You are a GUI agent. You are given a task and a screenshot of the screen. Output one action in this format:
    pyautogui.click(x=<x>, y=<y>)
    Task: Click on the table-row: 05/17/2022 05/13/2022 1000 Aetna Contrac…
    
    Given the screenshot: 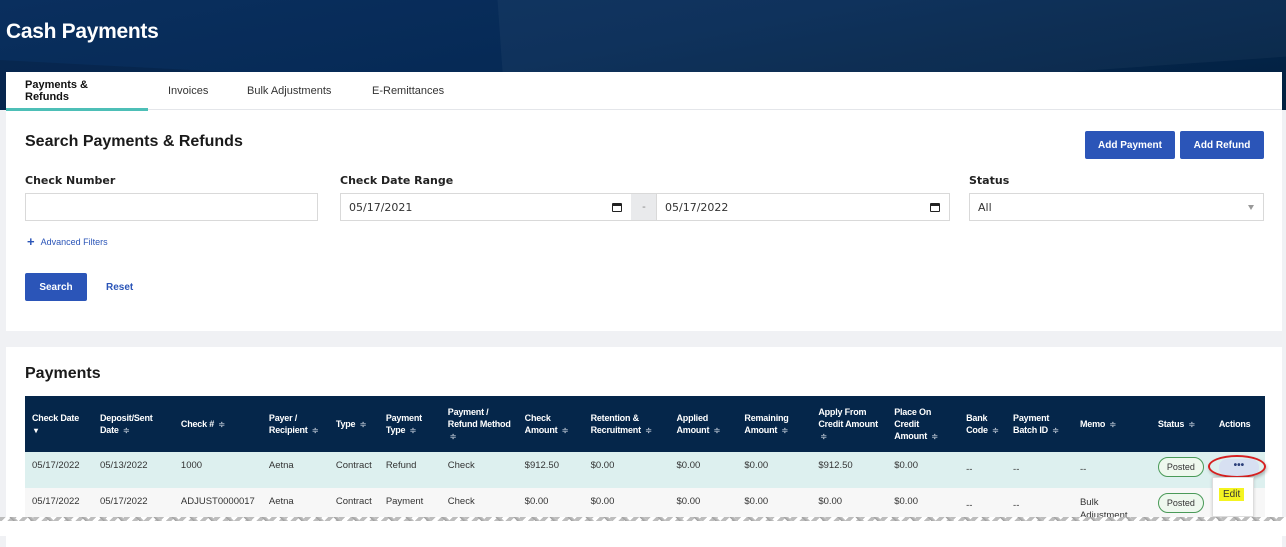 What is the action you would take?
    pyautogui.click(x=645, y=470)
    